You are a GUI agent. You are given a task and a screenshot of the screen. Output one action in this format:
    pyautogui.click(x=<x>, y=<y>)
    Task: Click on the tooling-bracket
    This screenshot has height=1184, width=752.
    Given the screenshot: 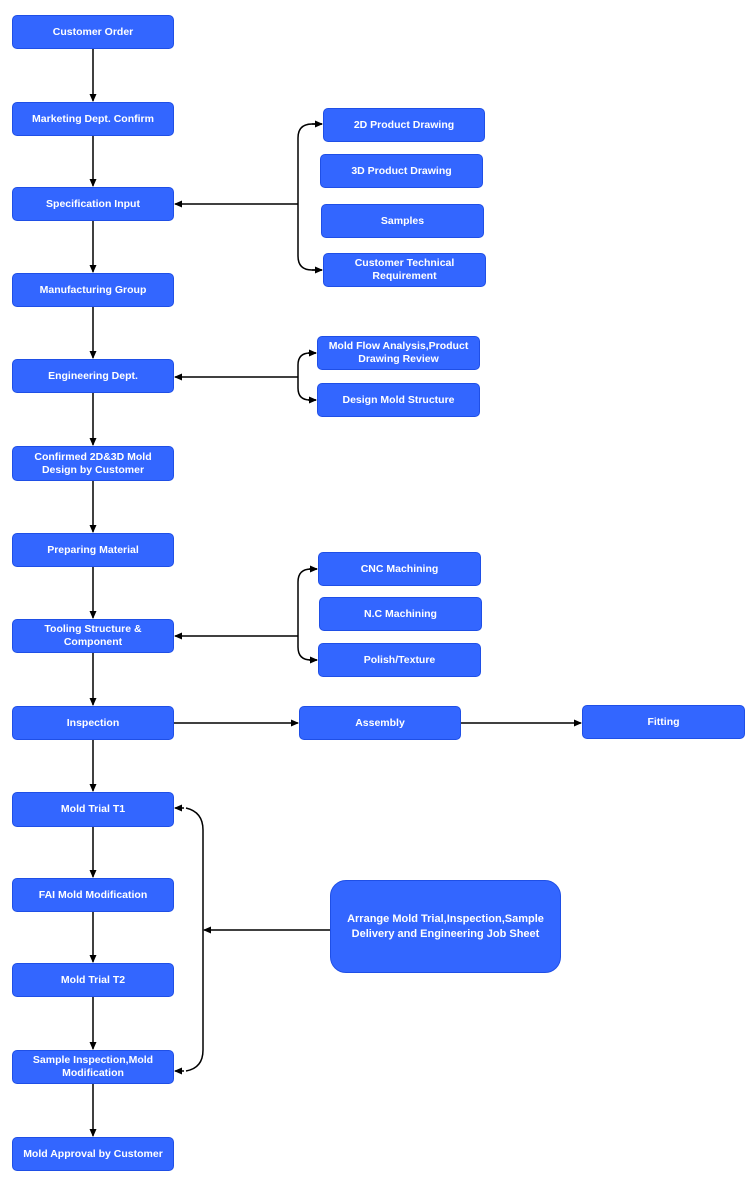 What is the action you would take?
    pyautogui.click(x=307, y=614)
    